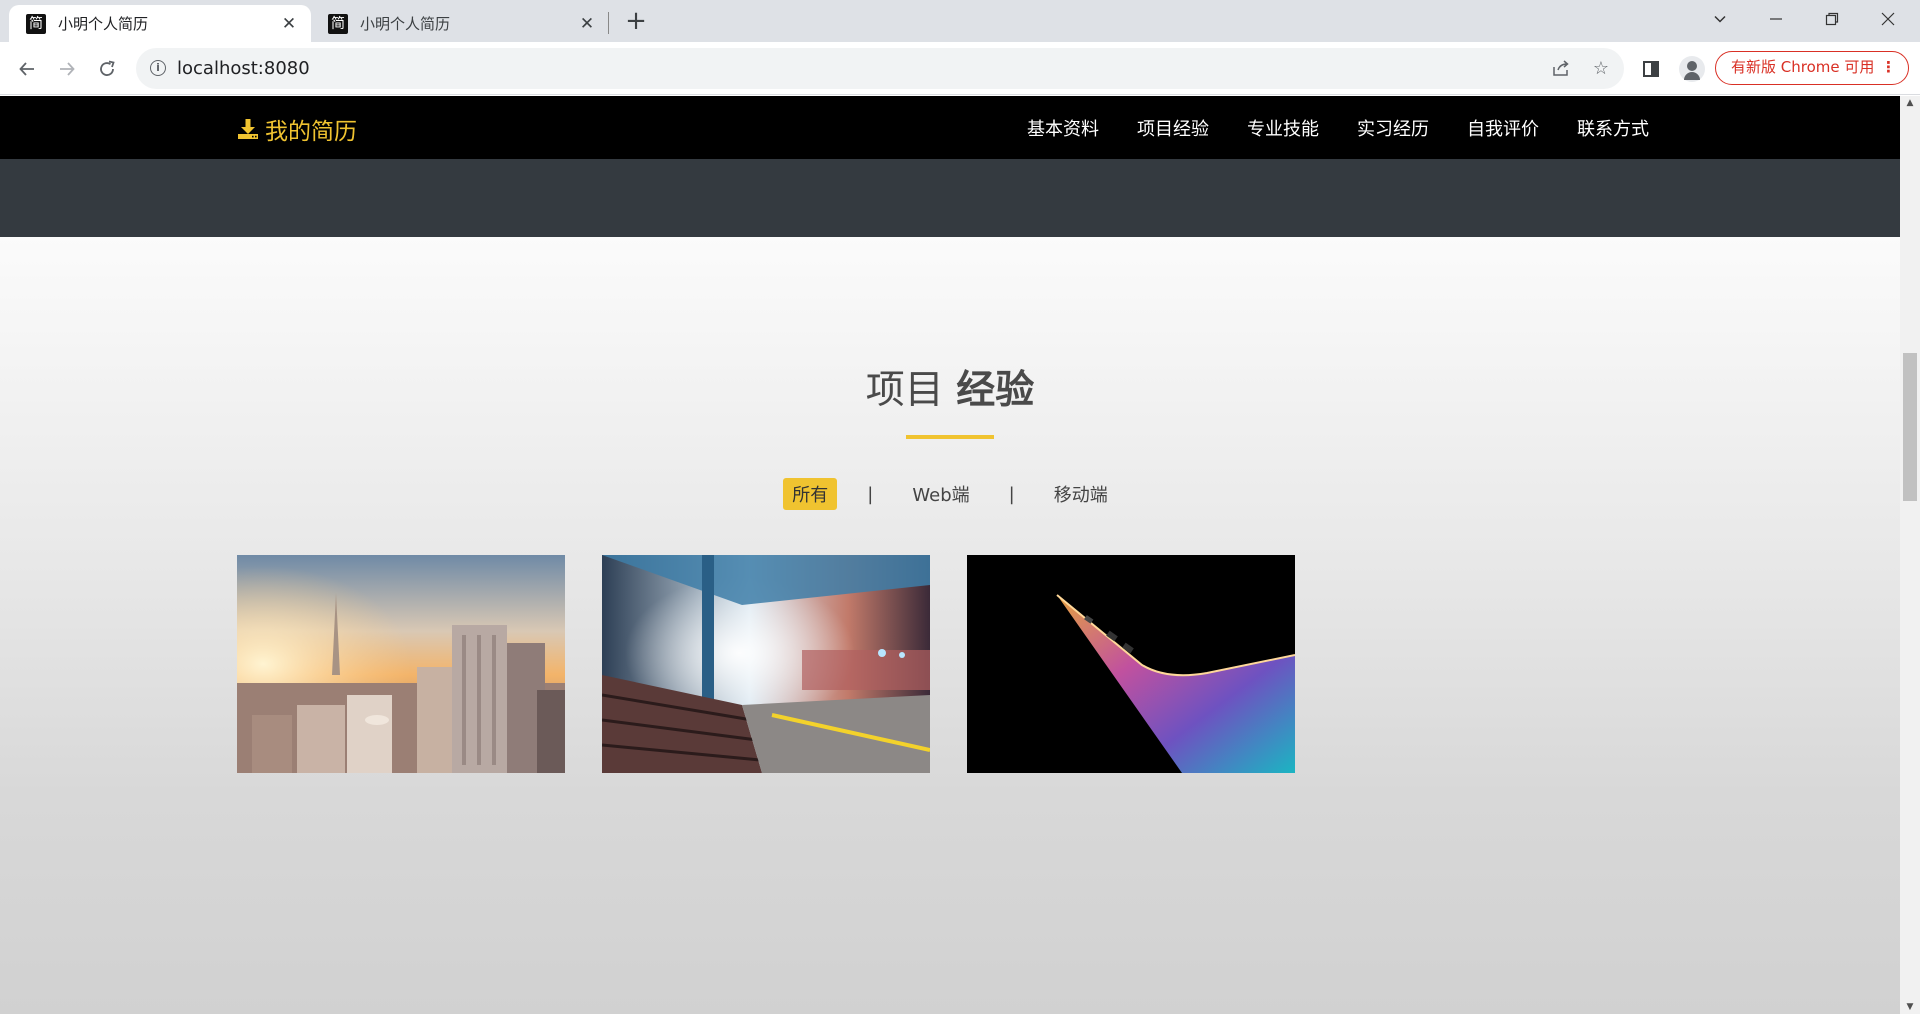  I want to click on back-icon, so click(27, 69).